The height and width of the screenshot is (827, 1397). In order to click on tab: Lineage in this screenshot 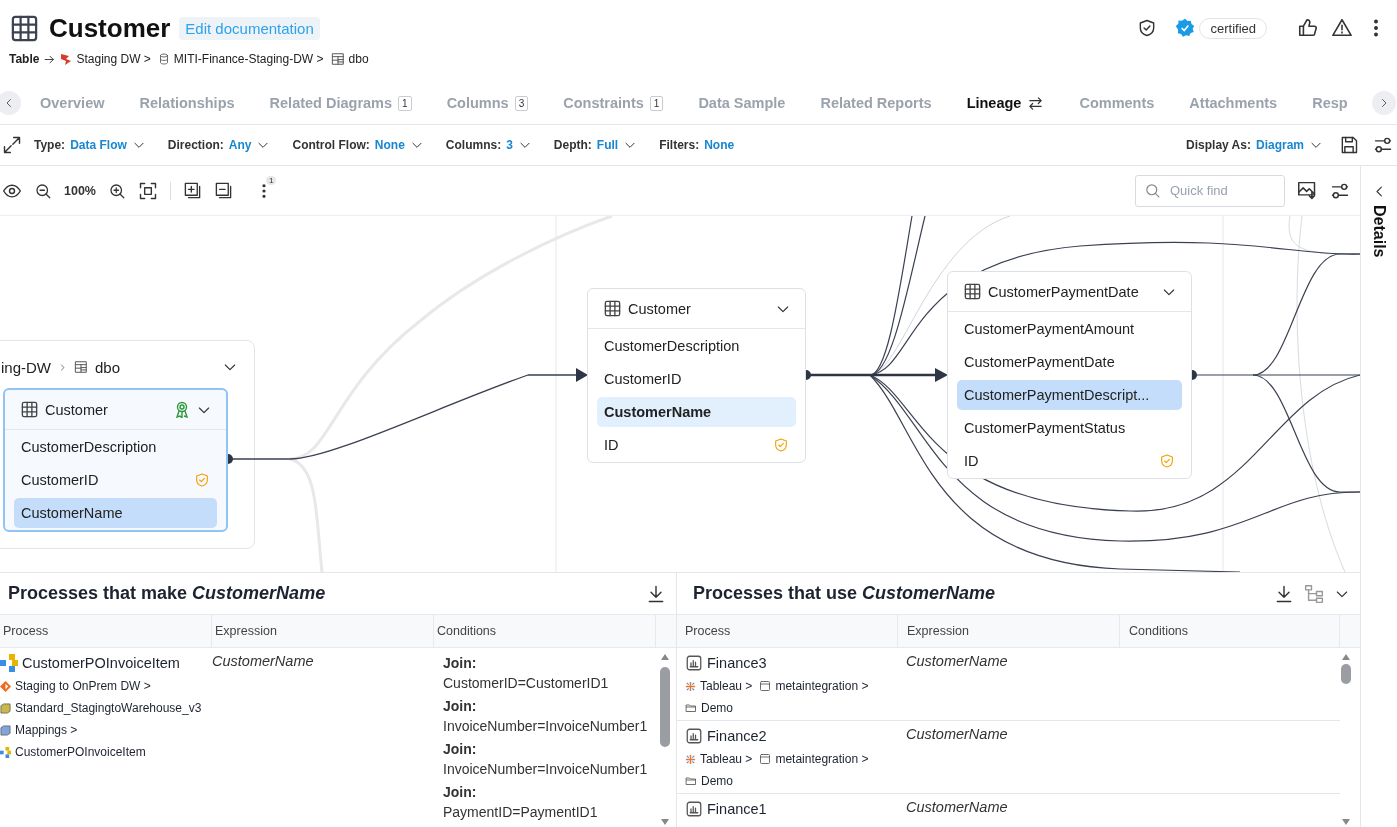, I will do `click(1005, 103)`.